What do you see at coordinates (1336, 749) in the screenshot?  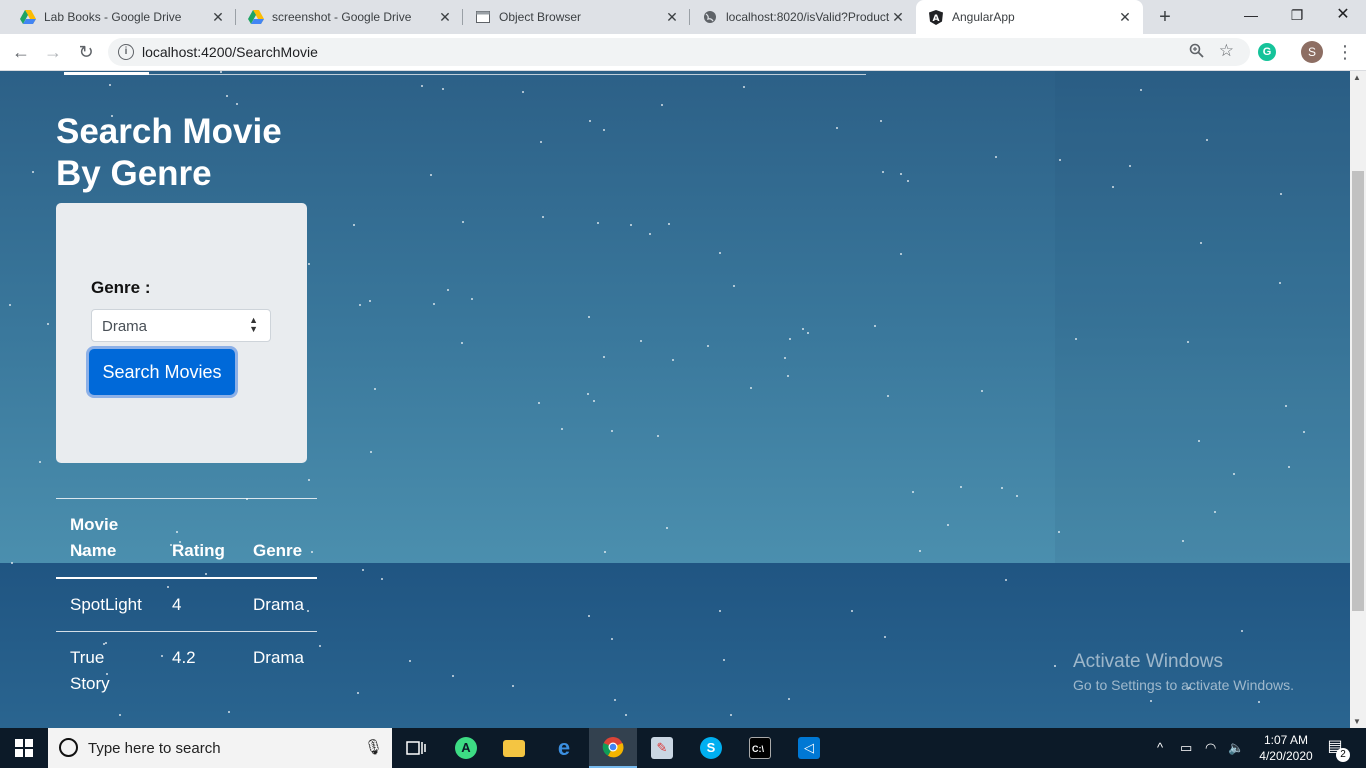 I see `action-center-icon: ▤ 2` at bounding box center [1336, 749].